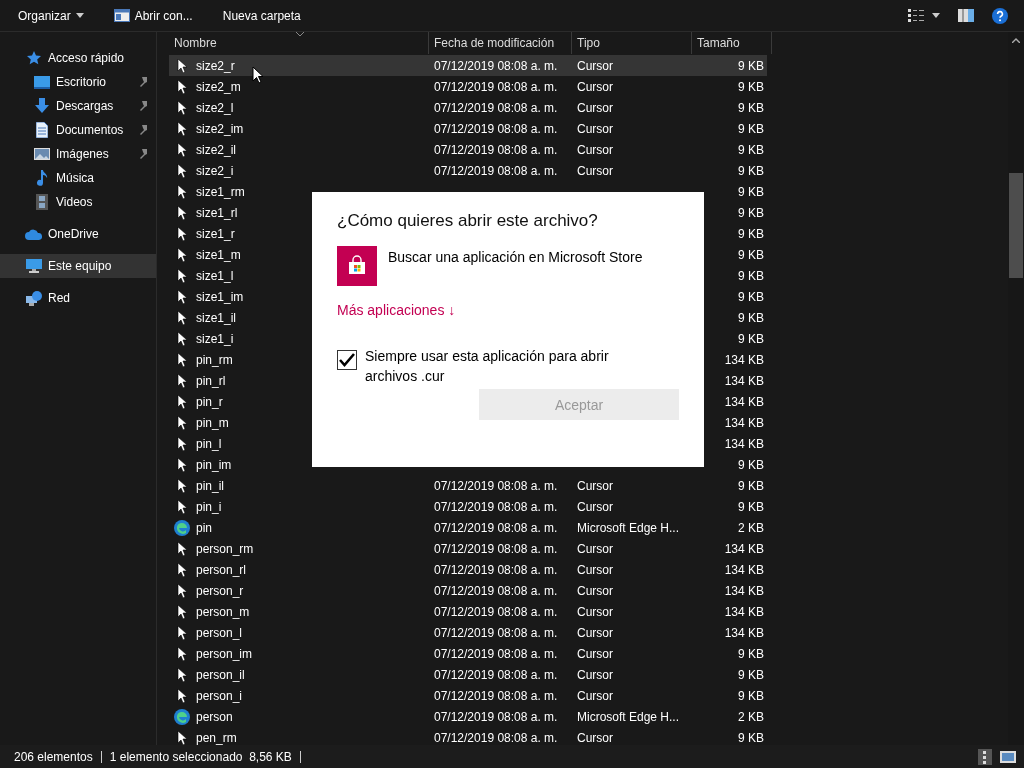 This screenshot has width=1024, height=768. I want to click on file-size: 2 KB, so click(751, 716).